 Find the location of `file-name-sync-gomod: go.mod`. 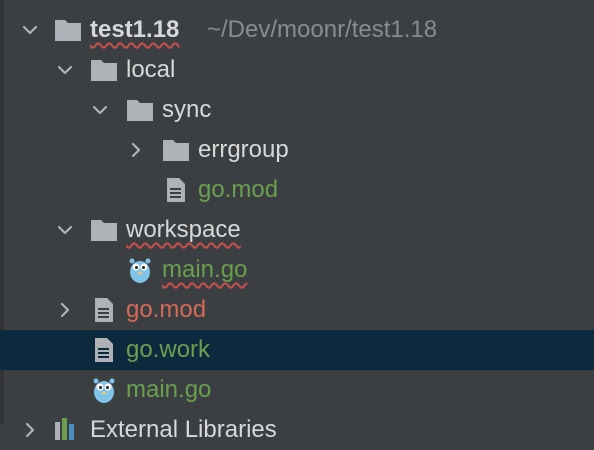

file-name-sync-gomod: go.mod is located at coordinates (238, 190).